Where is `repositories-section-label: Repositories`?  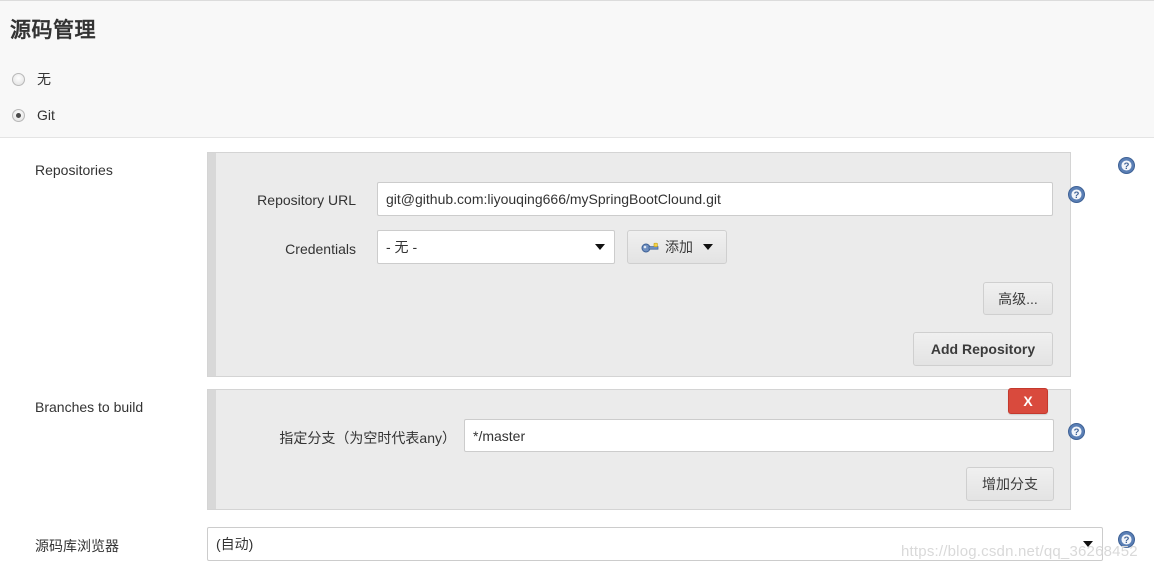
repositories-section-label: Repositories is located at coordinates (74, 170).